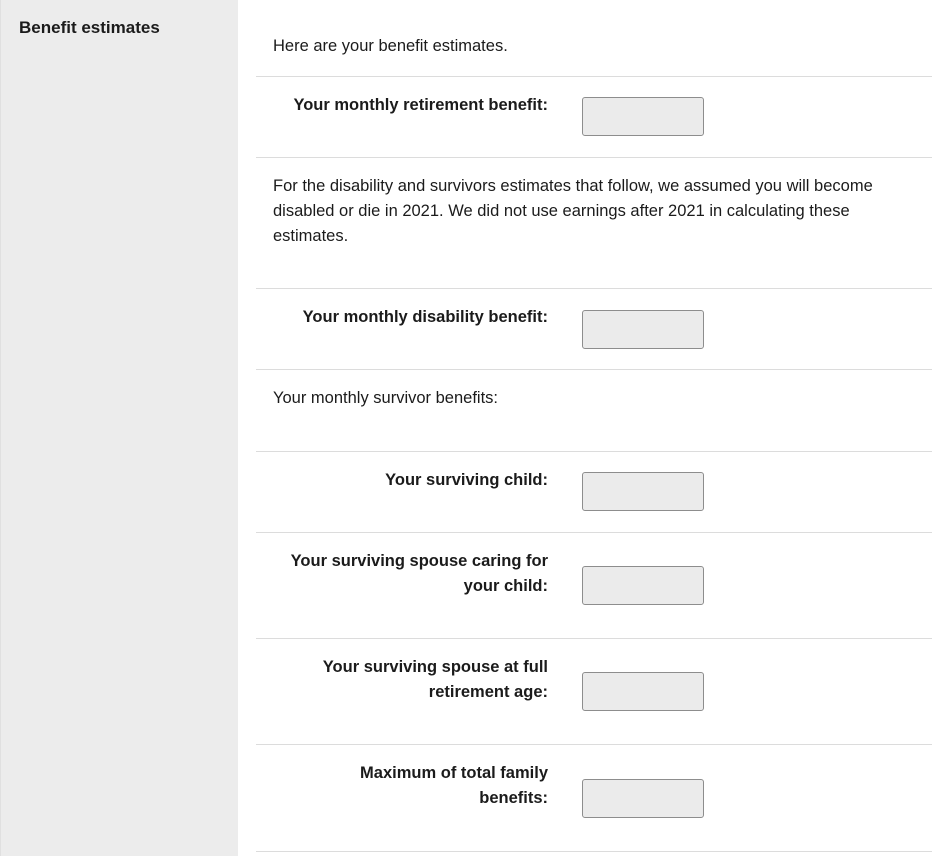 The width and height of the screenshot is (932, 856). Describe the element at coordinates (643, 329) in the screenshot. I see `disability-benefit-field` at that location.